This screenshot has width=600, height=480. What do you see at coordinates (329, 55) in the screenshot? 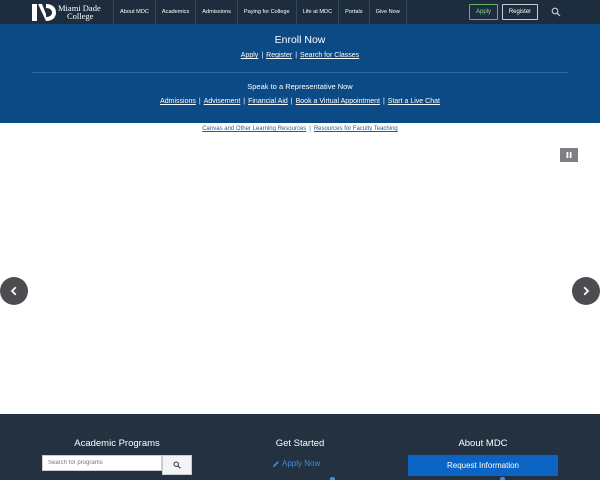
I see `search-classes-link: Search for Classes` at bounding box center [329, 55].